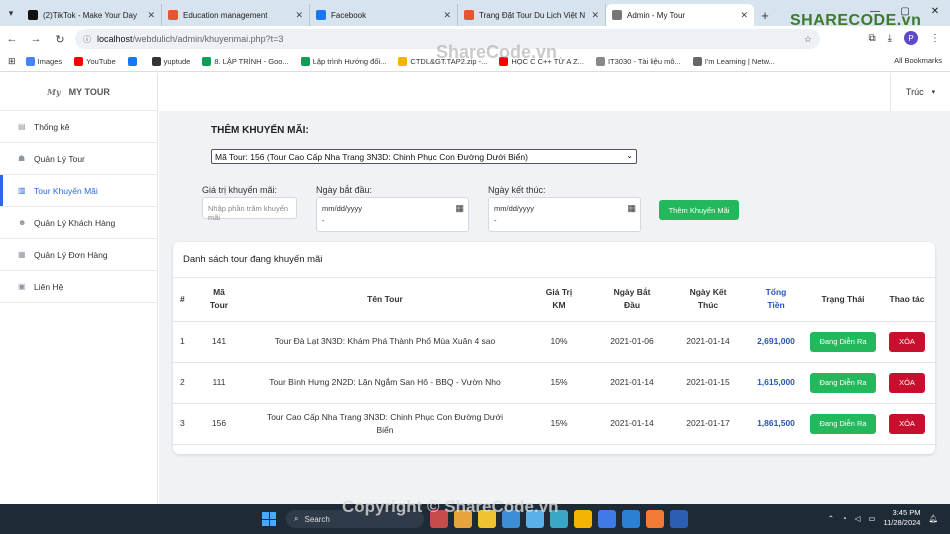  What do you see at coordinates (844, 518) in the screenshot?
I see `wifi-icon: ◔` at bounding box center [844, 518].